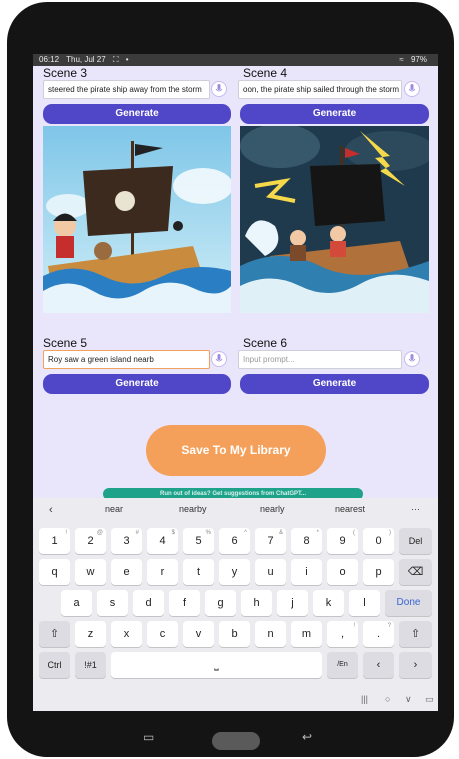 This screenshot has width=459, height=759. What do you see at coordinates (112, 603) in the screenshot?
I see `key-s: s` at bounding box center [112, 603].